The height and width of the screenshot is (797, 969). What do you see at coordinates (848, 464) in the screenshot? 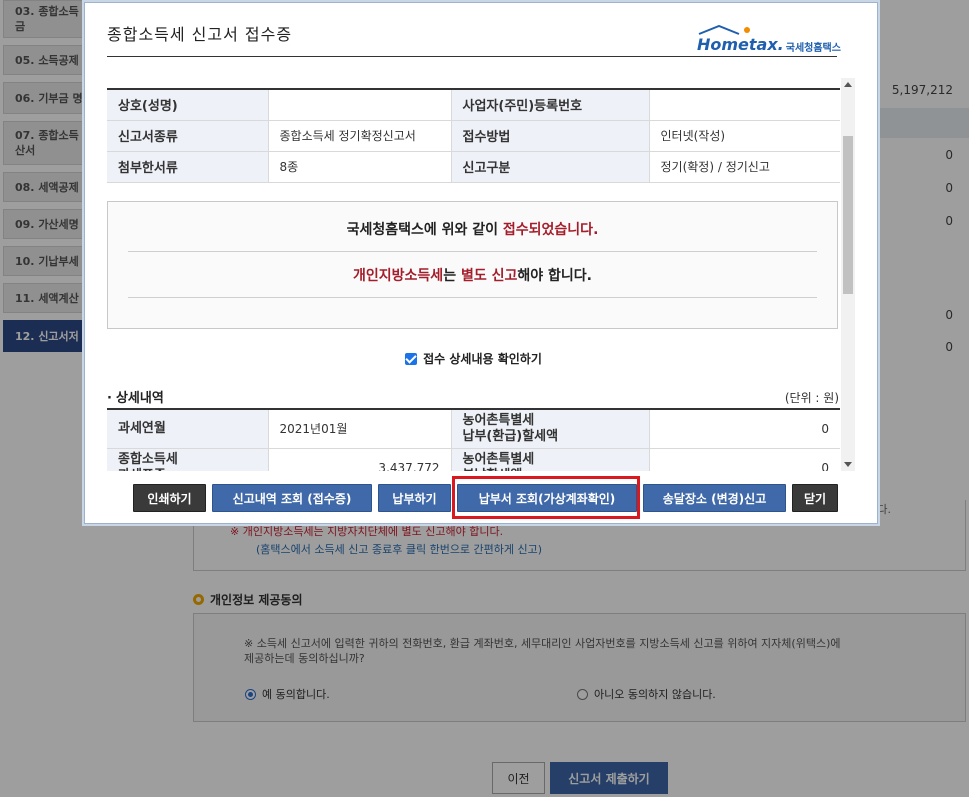
I see `scroll-down-icon` at bounding box center [848, 464].